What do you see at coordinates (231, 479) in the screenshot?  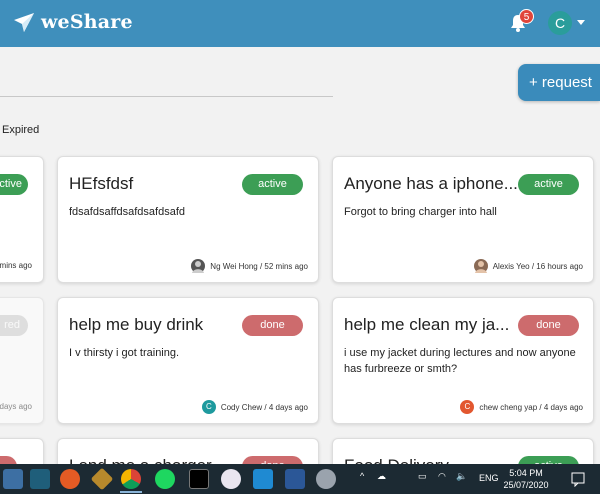 I see `github-icon` at bounding box center [231, 479].